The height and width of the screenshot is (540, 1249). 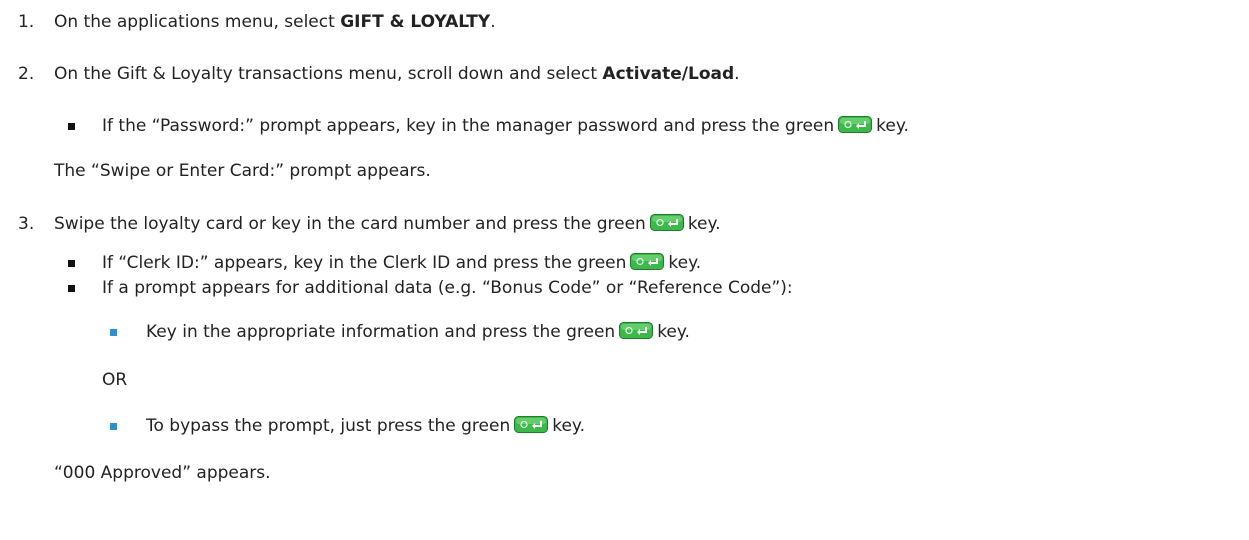 I want to click on step-3-number: 3., so click(x=26, y=224).